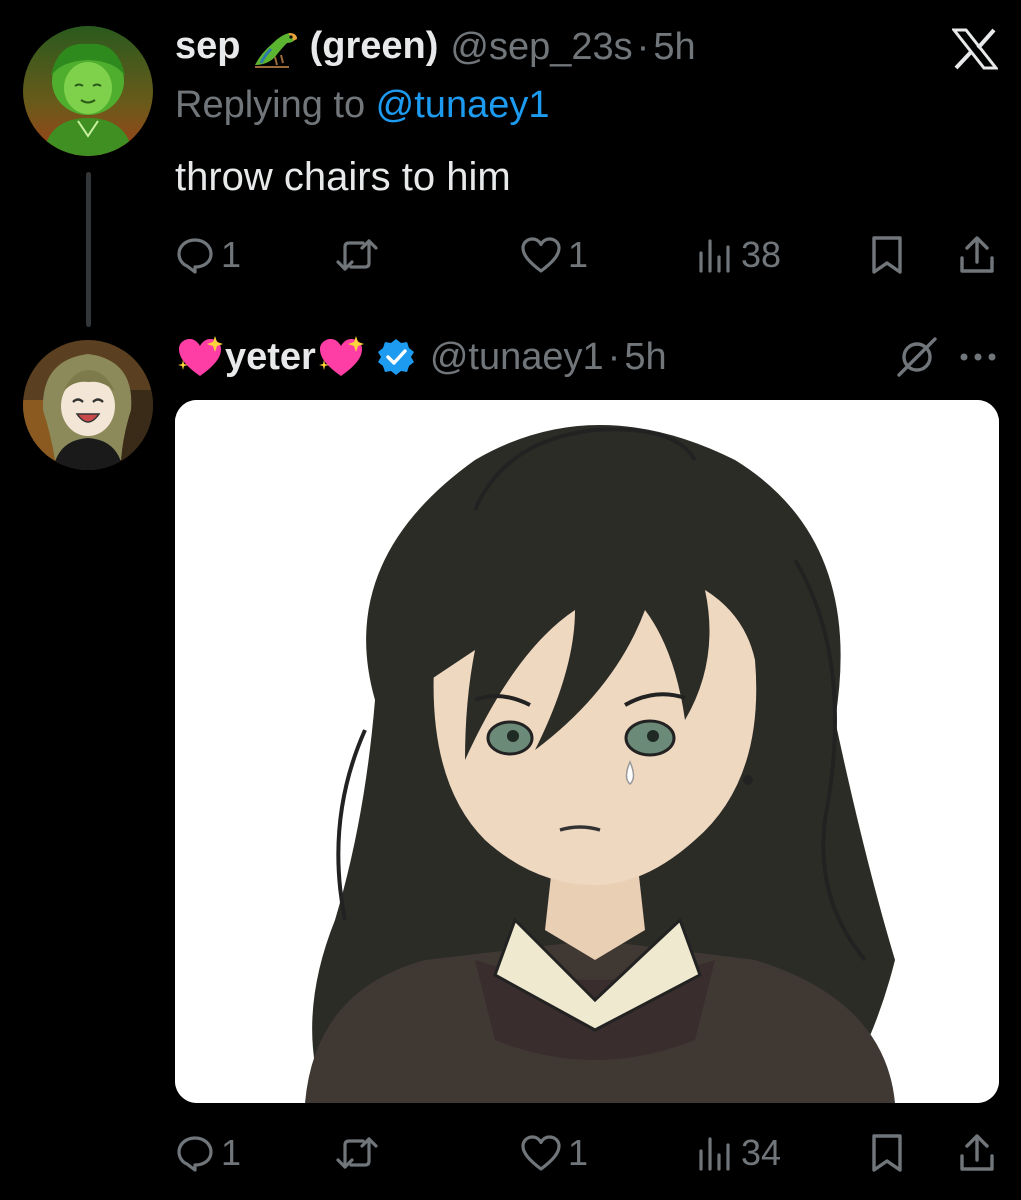 The width and height of the screenshot is (1021, 1200). What do you see at coordinates (541, 47) in the screenshot?
I see `handle: @sep_23s` at bounding box center [541, 47].